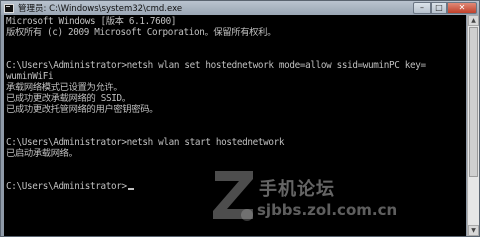 The width and height of the screenshot is (480, 240). Describe the element at coordinates (473, 102) in the screenshot. I see `scrollbar-thumb` at that location.